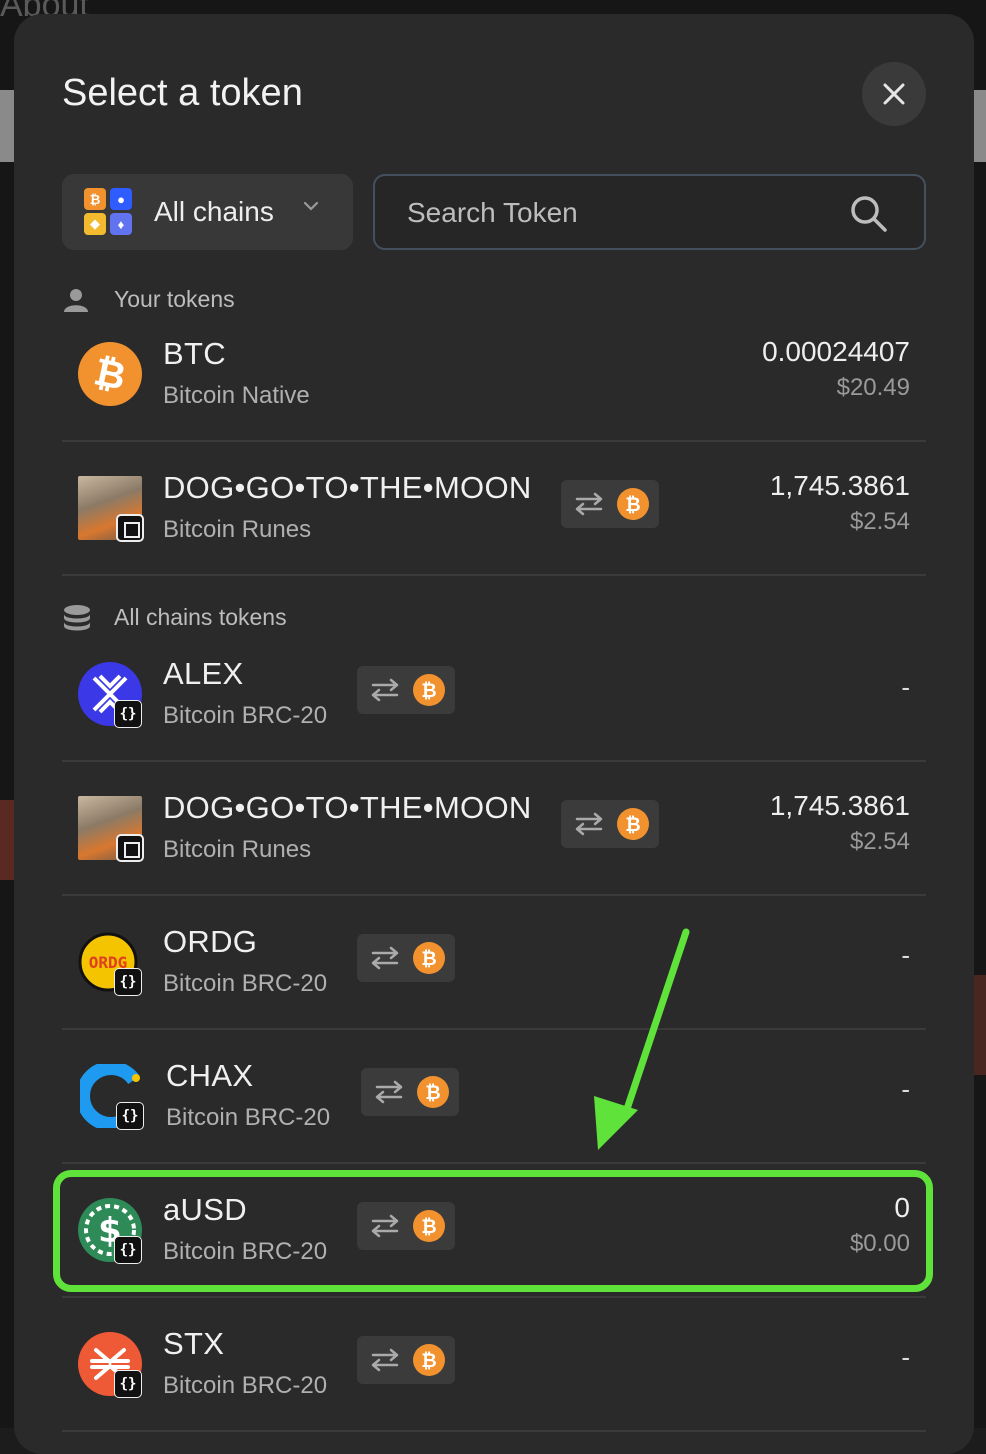 This screenshot has width=986, height=1454. What do you see at coordinates (110, 1365) in the screenshot?
I see `stx-icon: {}` at bounding box center [110, 1365].